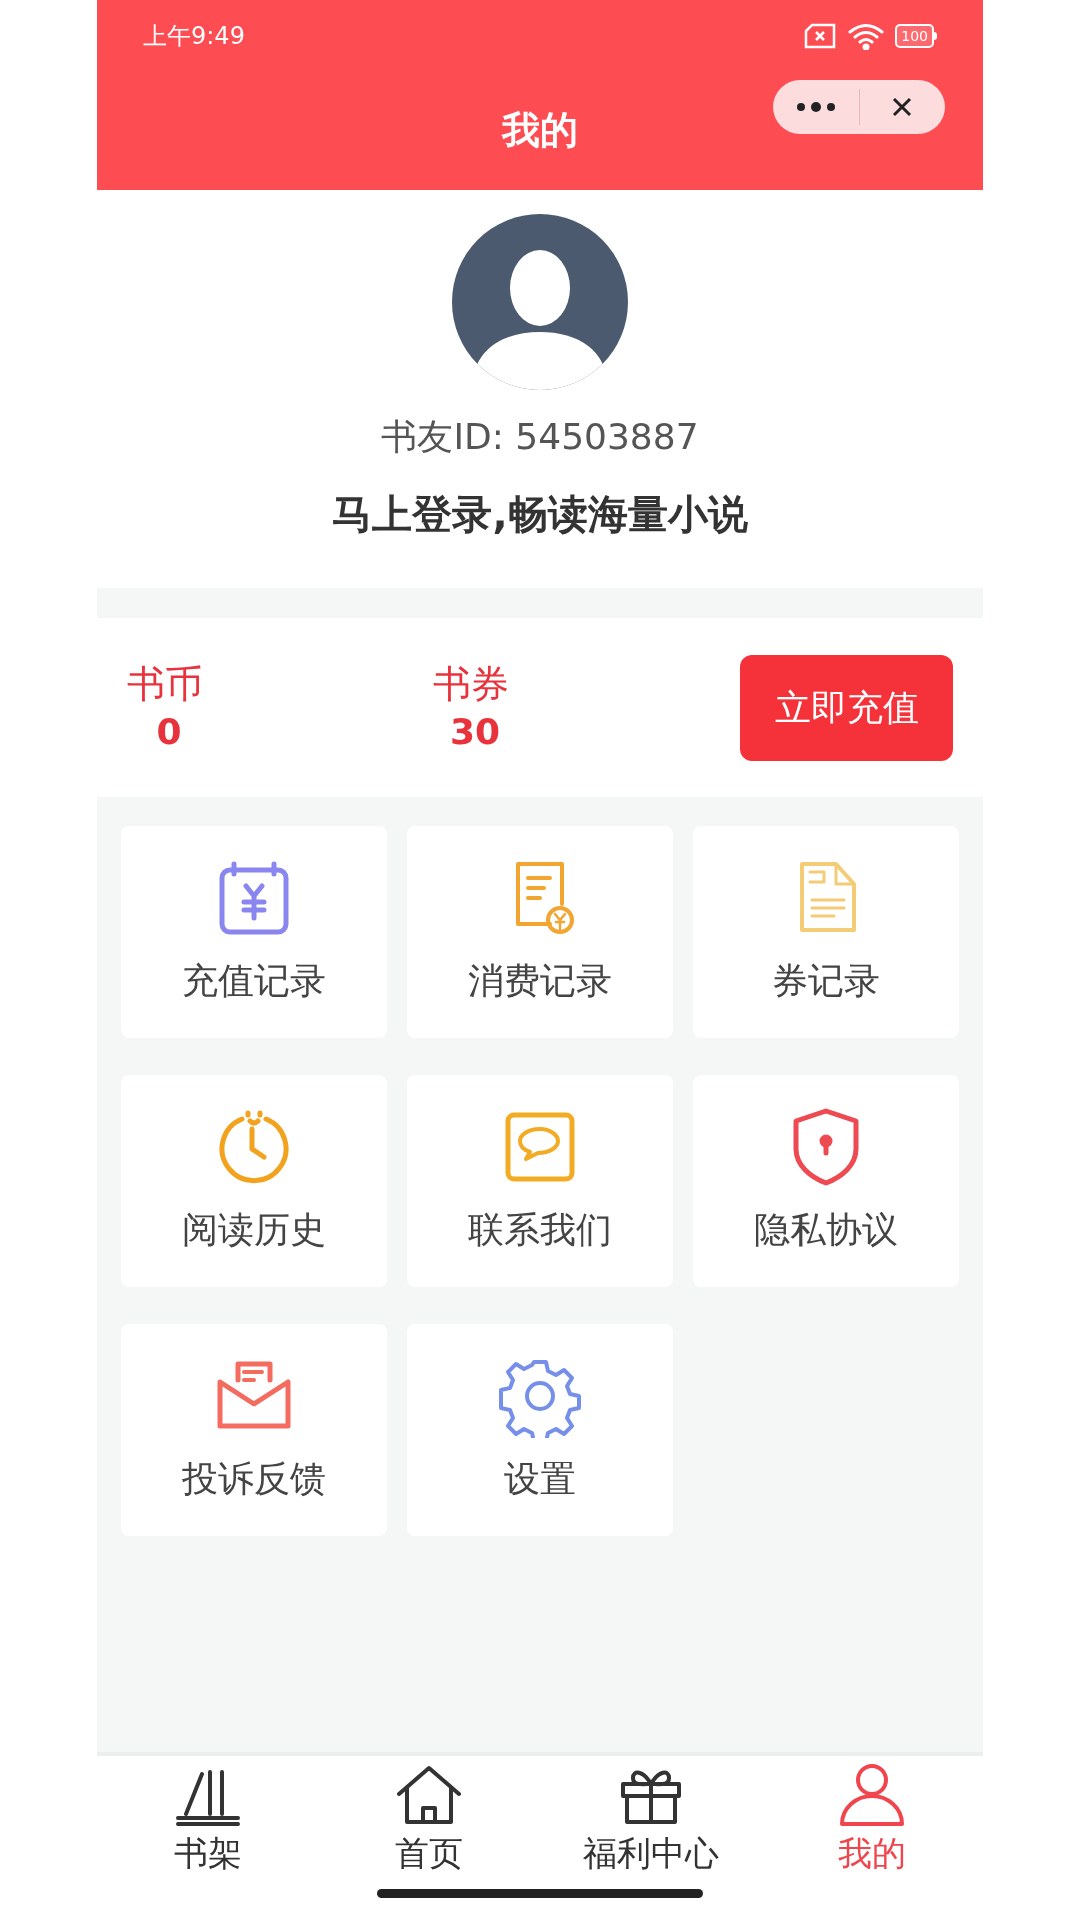  Describe the element at coordinates (169, 731) in the screenshot. I see `wallet-value: 0` at that location.